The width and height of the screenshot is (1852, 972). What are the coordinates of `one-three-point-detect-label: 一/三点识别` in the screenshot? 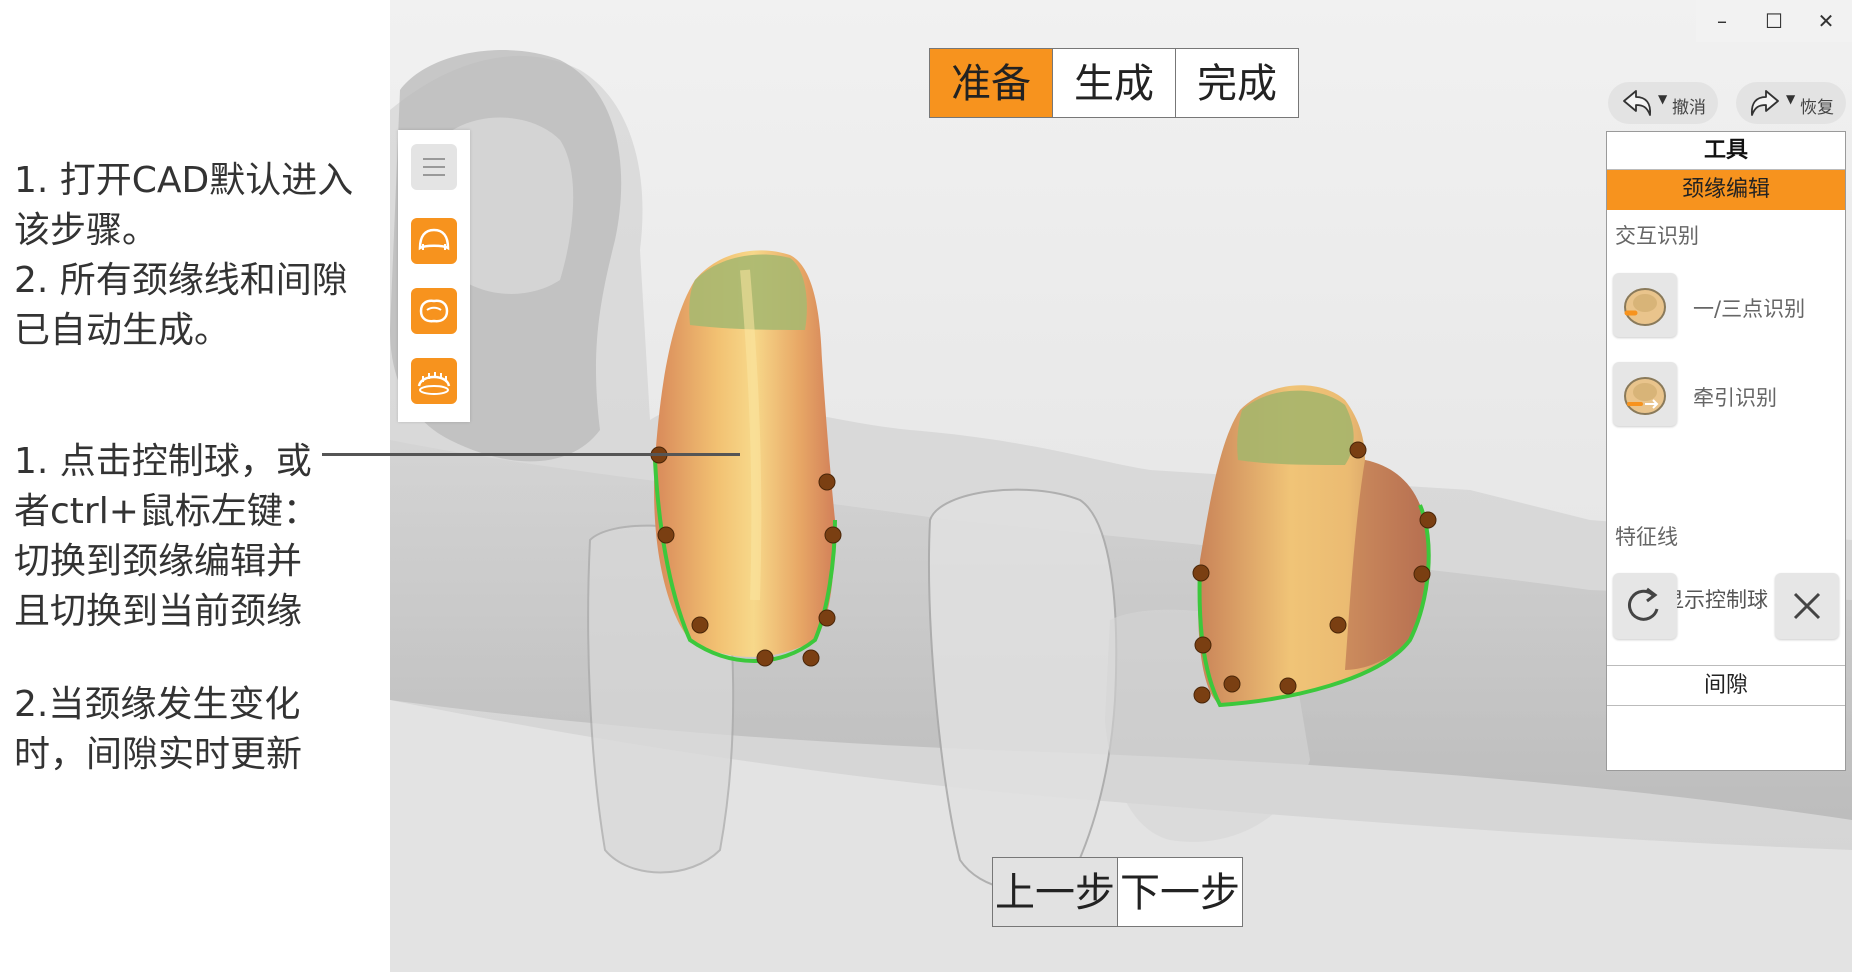 It's located at (1749, 309).